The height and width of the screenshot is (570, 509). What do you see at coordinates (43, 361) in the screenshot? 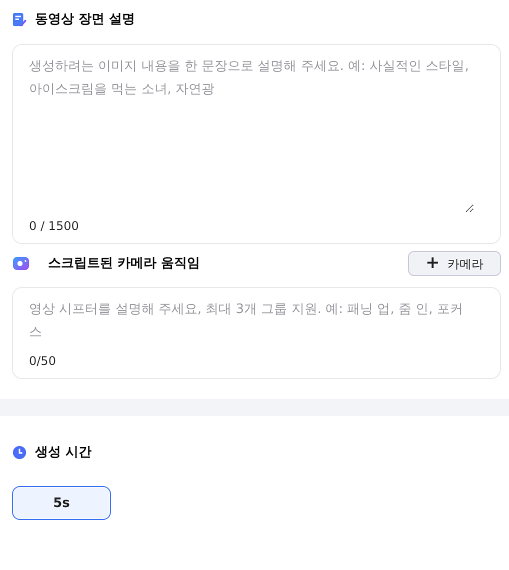
I see `character-counter: 0/50` at bounding box center [43, 361].